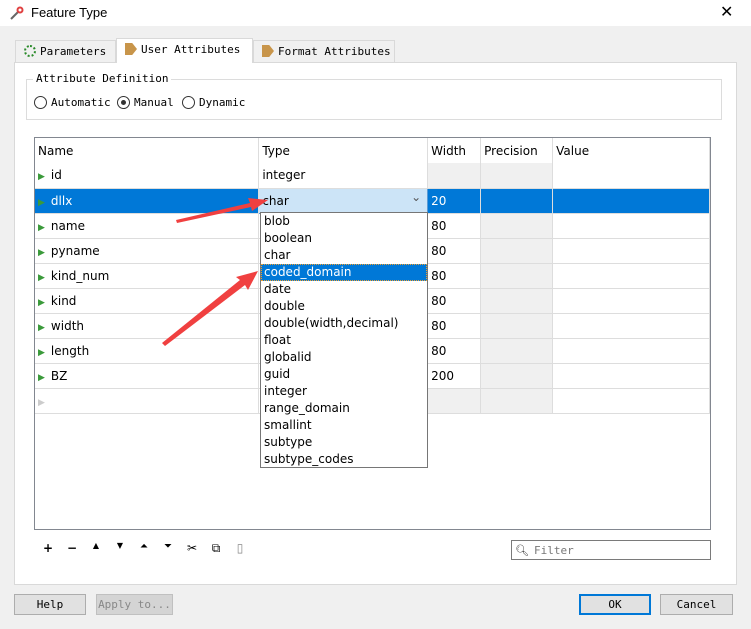  Describe the element at coordinates (344, 323) in the screenshot. I see `dropdown-option: double(width,decimal)` at that location.